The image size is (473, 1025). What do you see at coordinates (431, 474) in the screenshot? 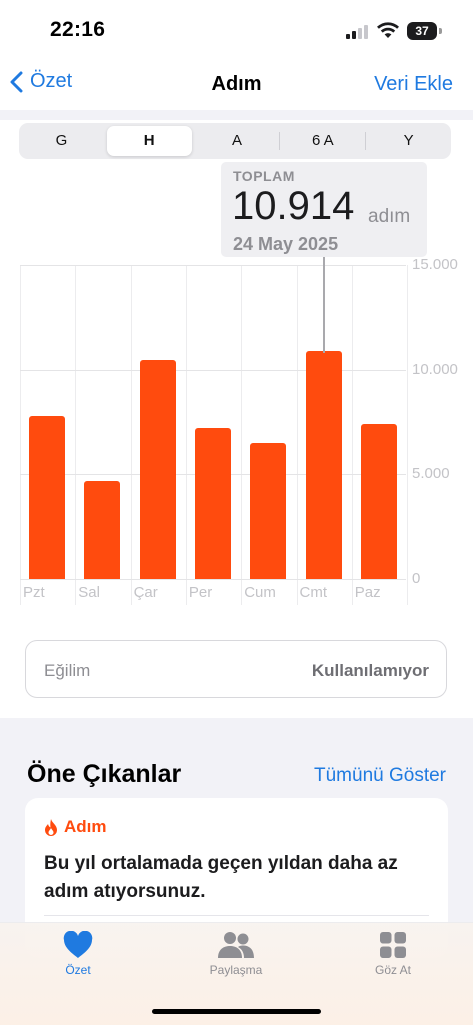
I see `y-tick-label: 5.000` at bounding box center [431, 474].